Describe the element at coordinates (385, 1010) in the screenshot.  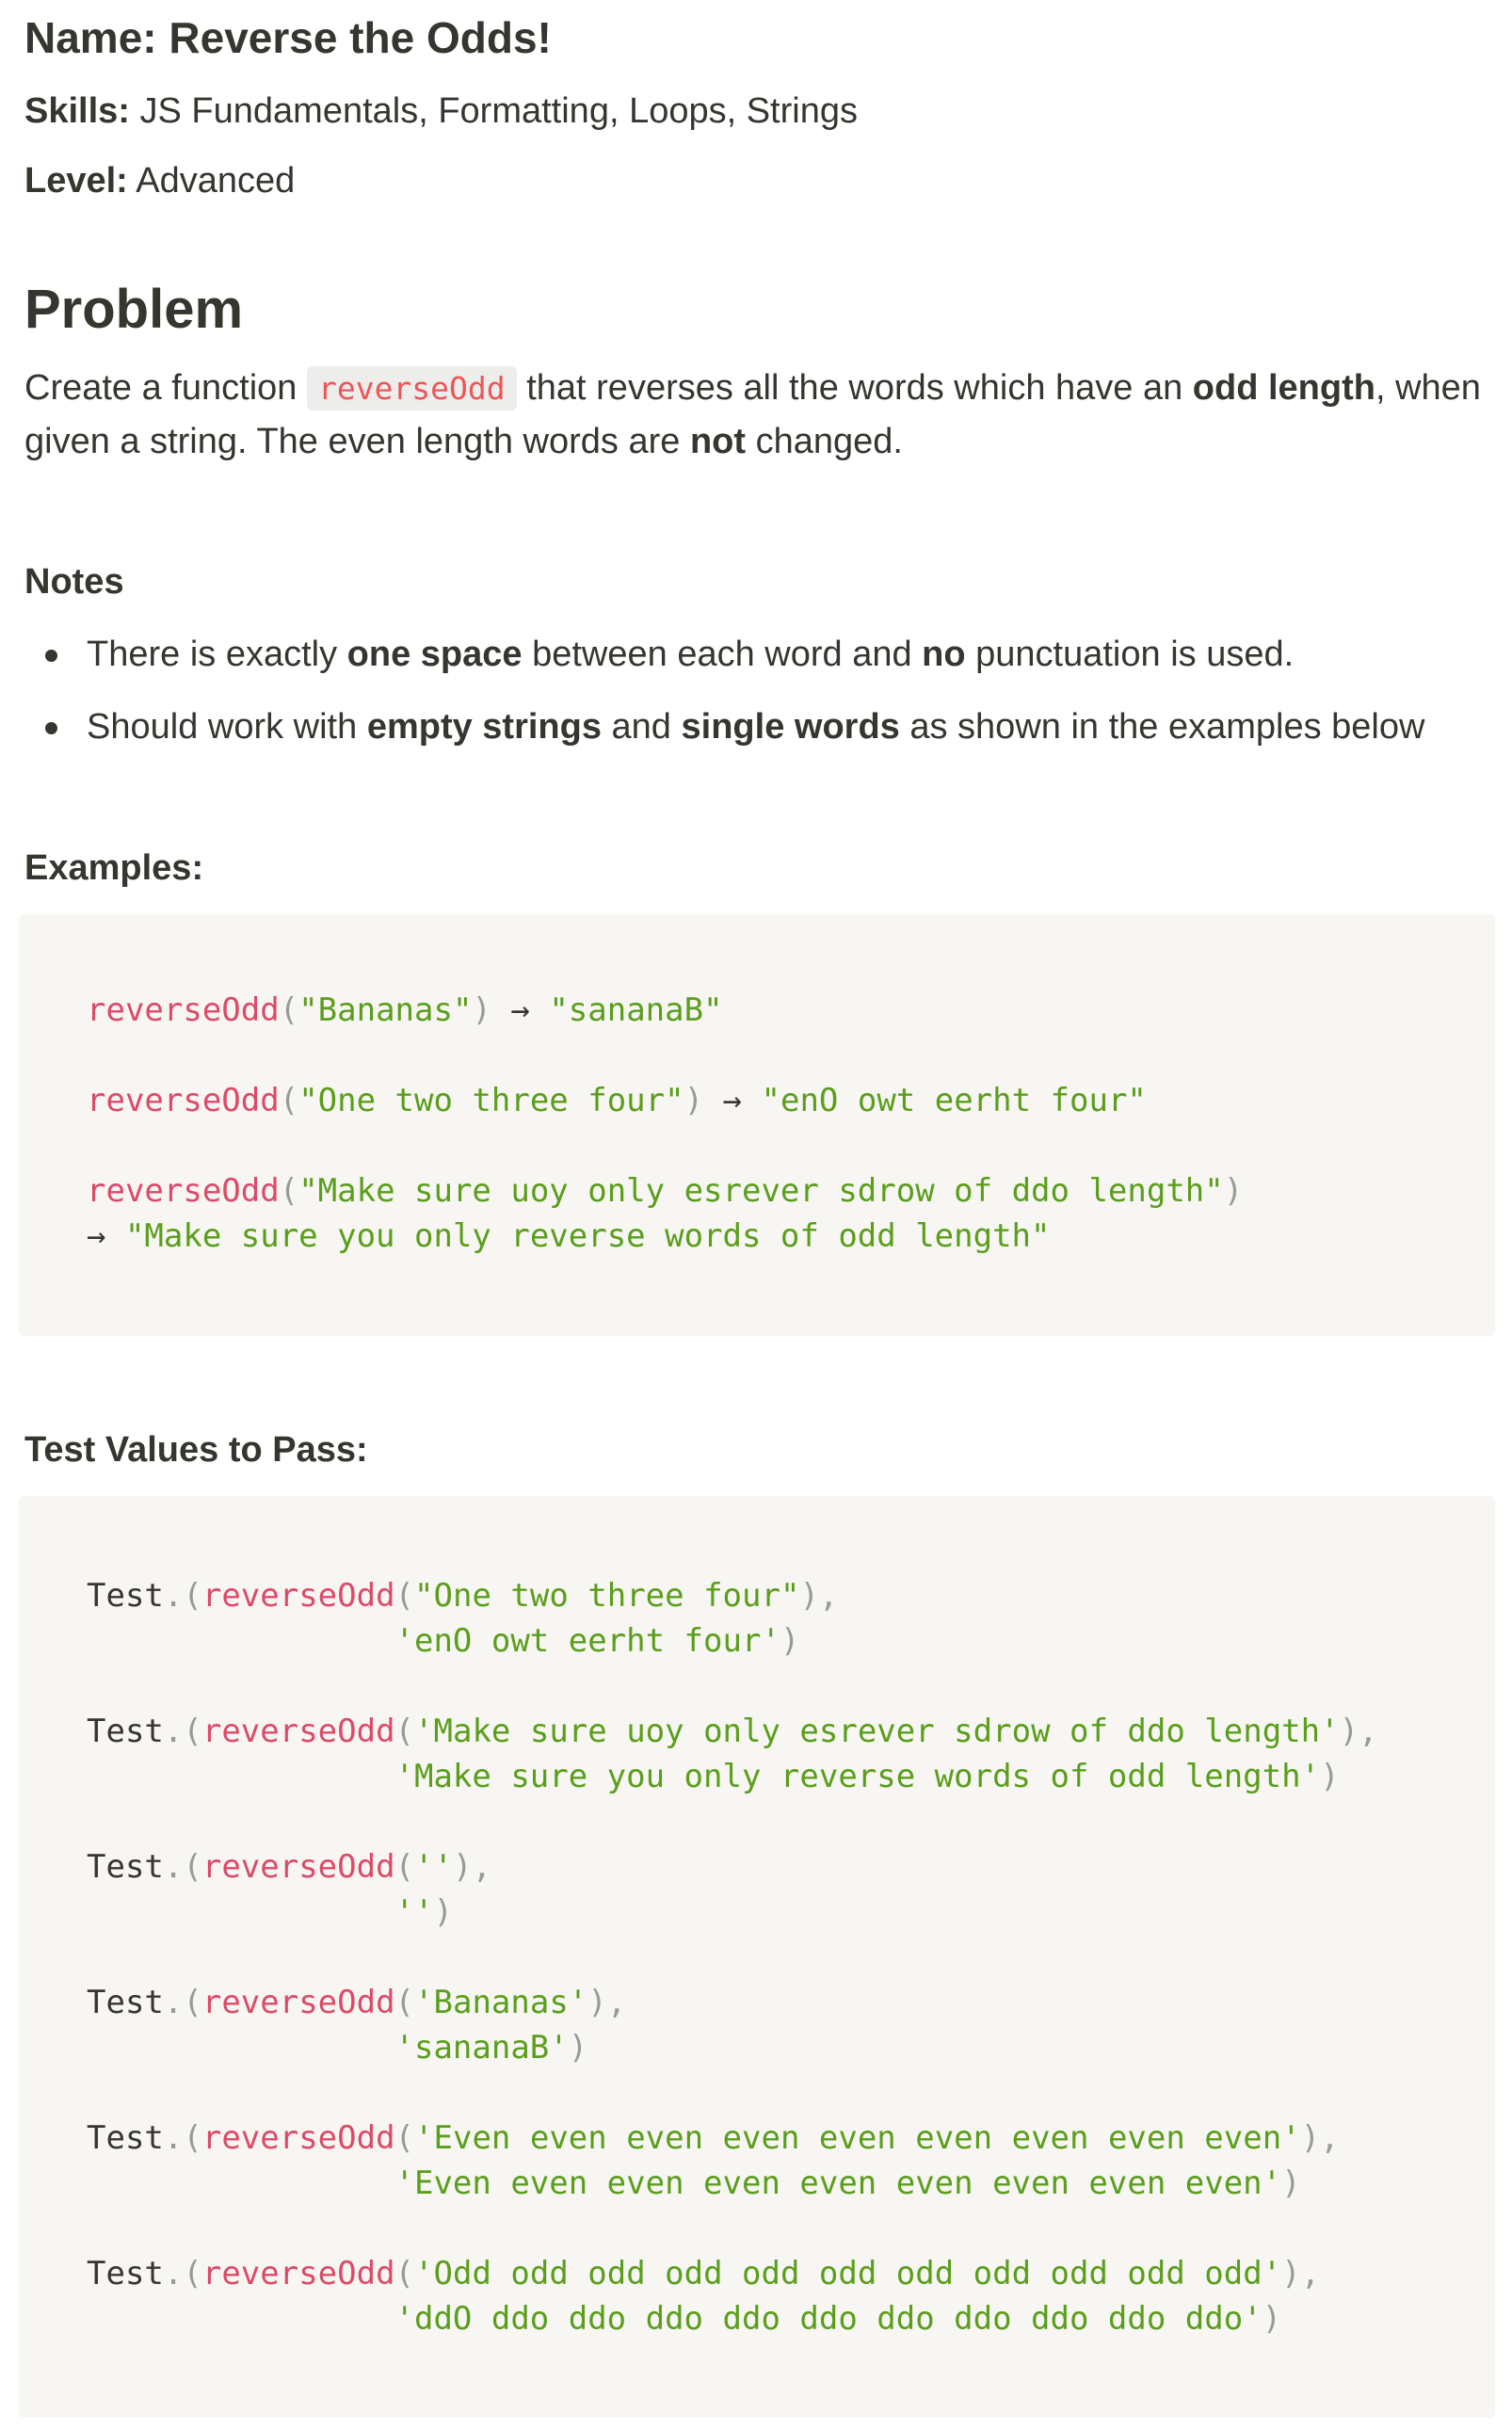
I see `code-string: "Bananas"` at that location.